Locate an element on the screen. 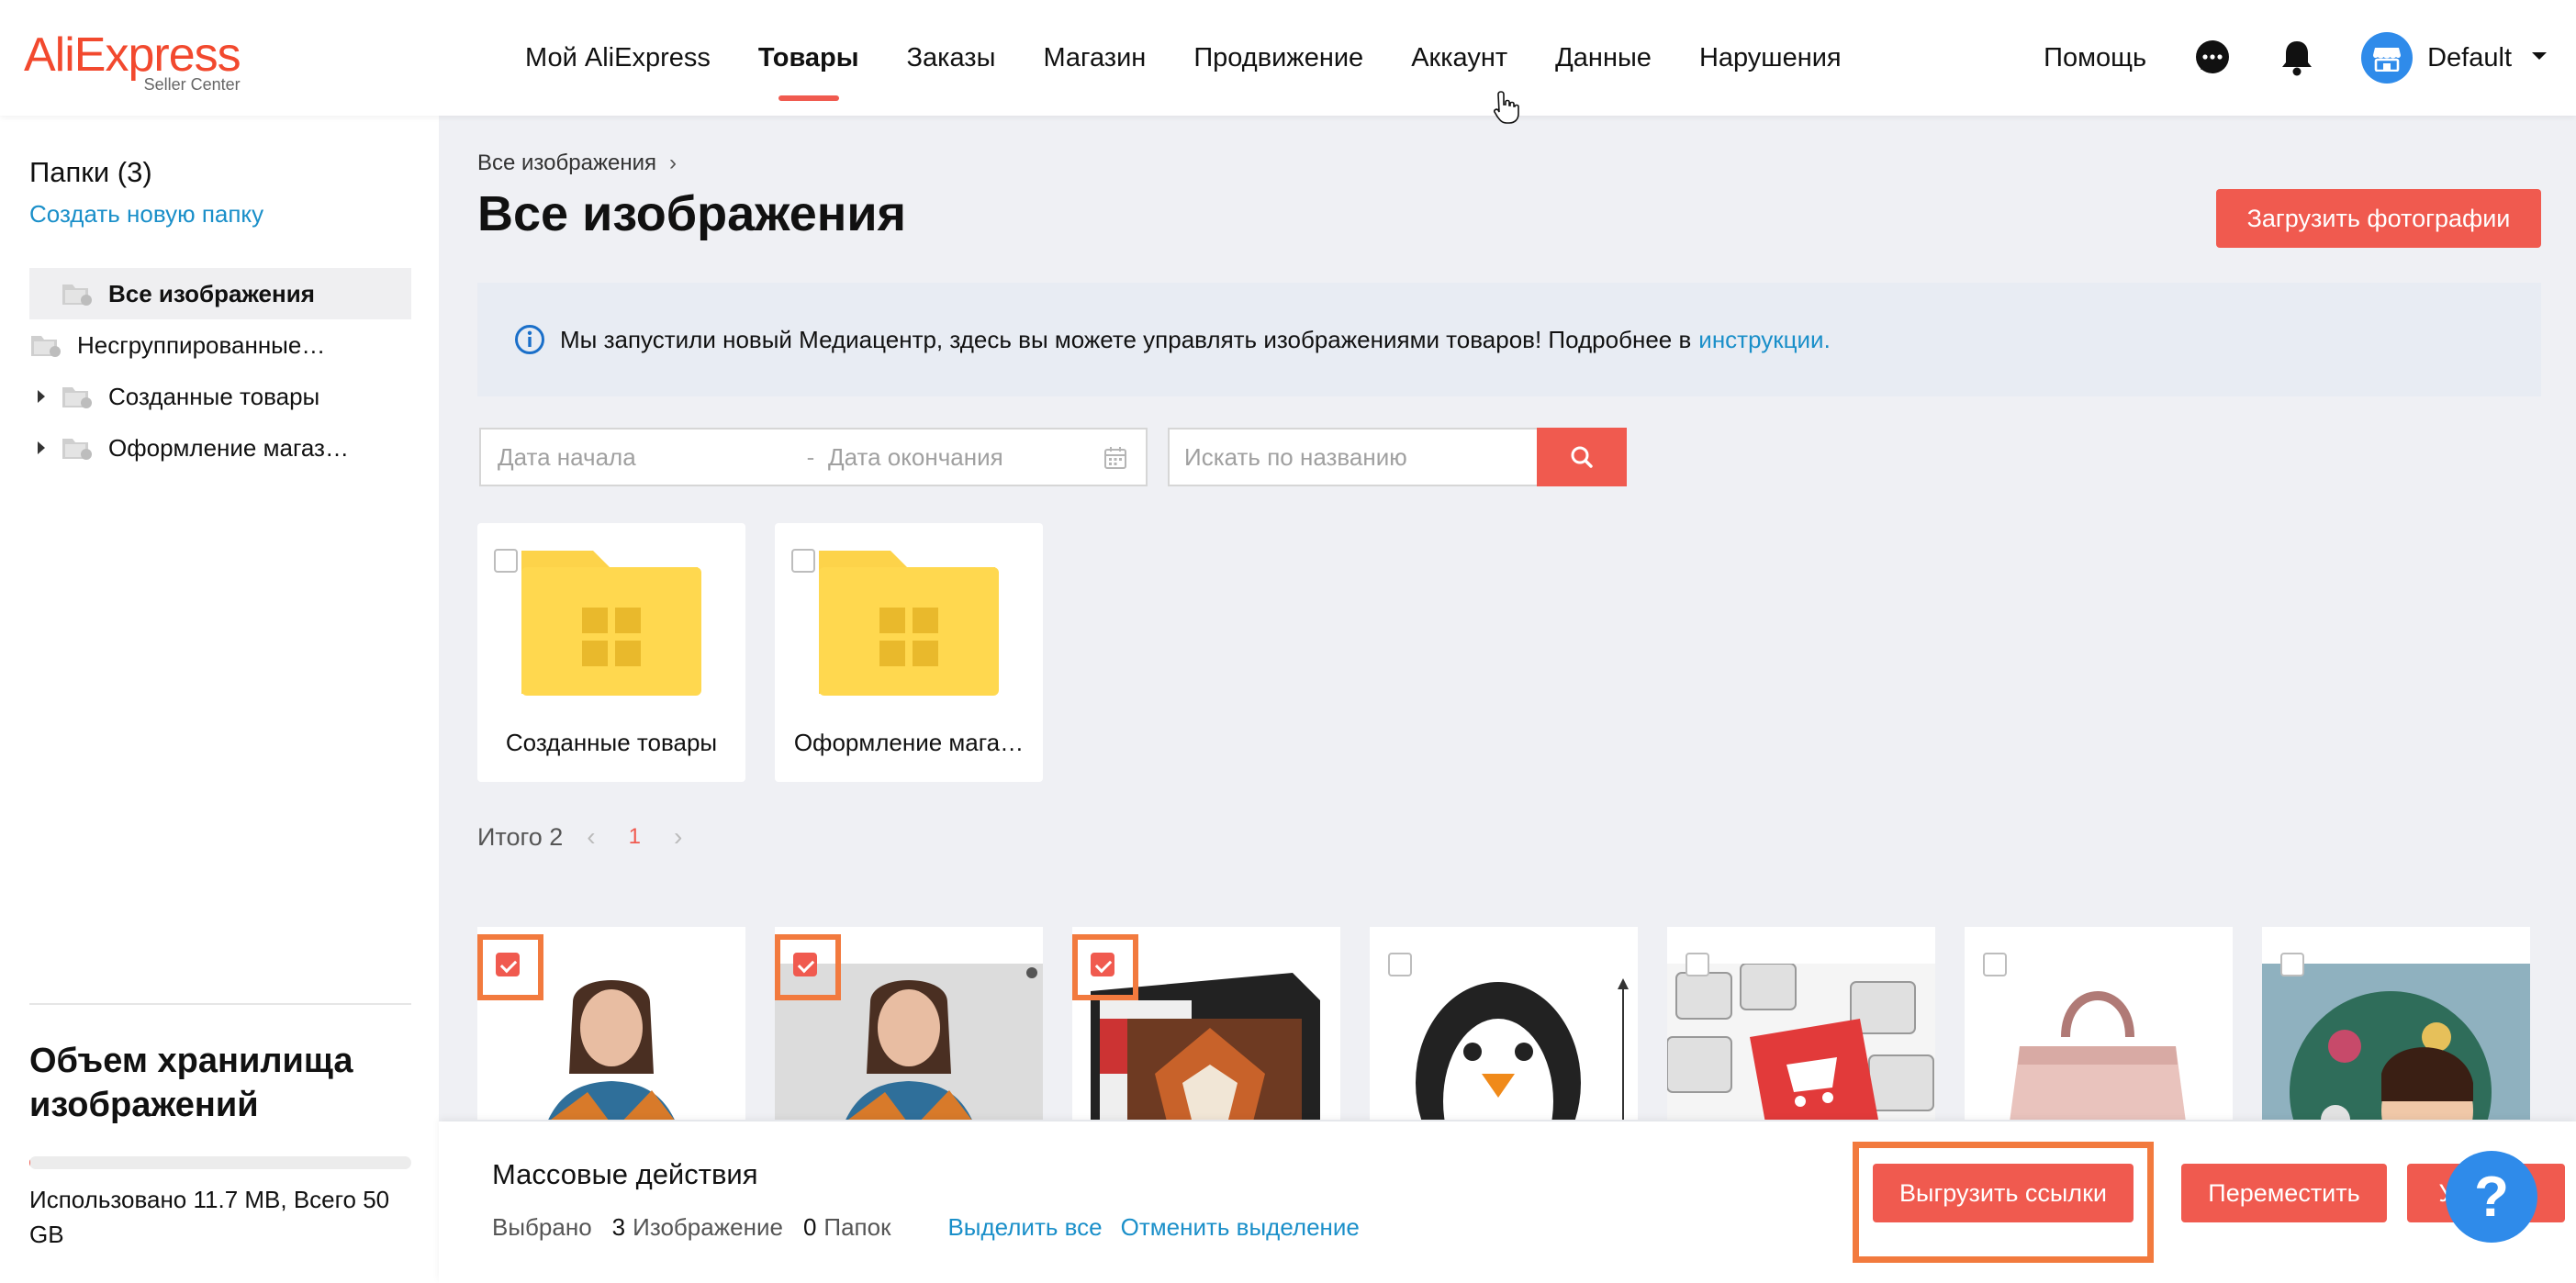  select-all-link: Выделить все is located at coordinates (1024, 1227).